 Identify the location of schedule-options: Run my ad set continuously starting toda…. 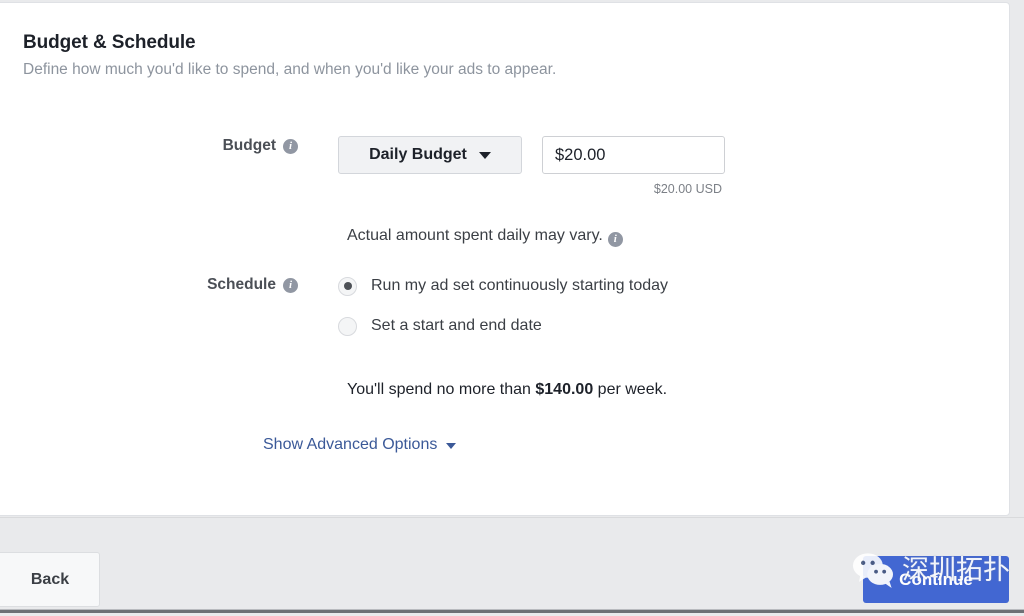
(503, 306).